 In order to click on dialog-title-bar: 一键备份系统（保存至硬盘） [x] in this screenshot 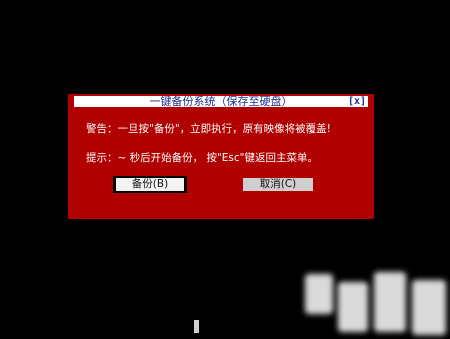, I will do `click(221, 101)`.